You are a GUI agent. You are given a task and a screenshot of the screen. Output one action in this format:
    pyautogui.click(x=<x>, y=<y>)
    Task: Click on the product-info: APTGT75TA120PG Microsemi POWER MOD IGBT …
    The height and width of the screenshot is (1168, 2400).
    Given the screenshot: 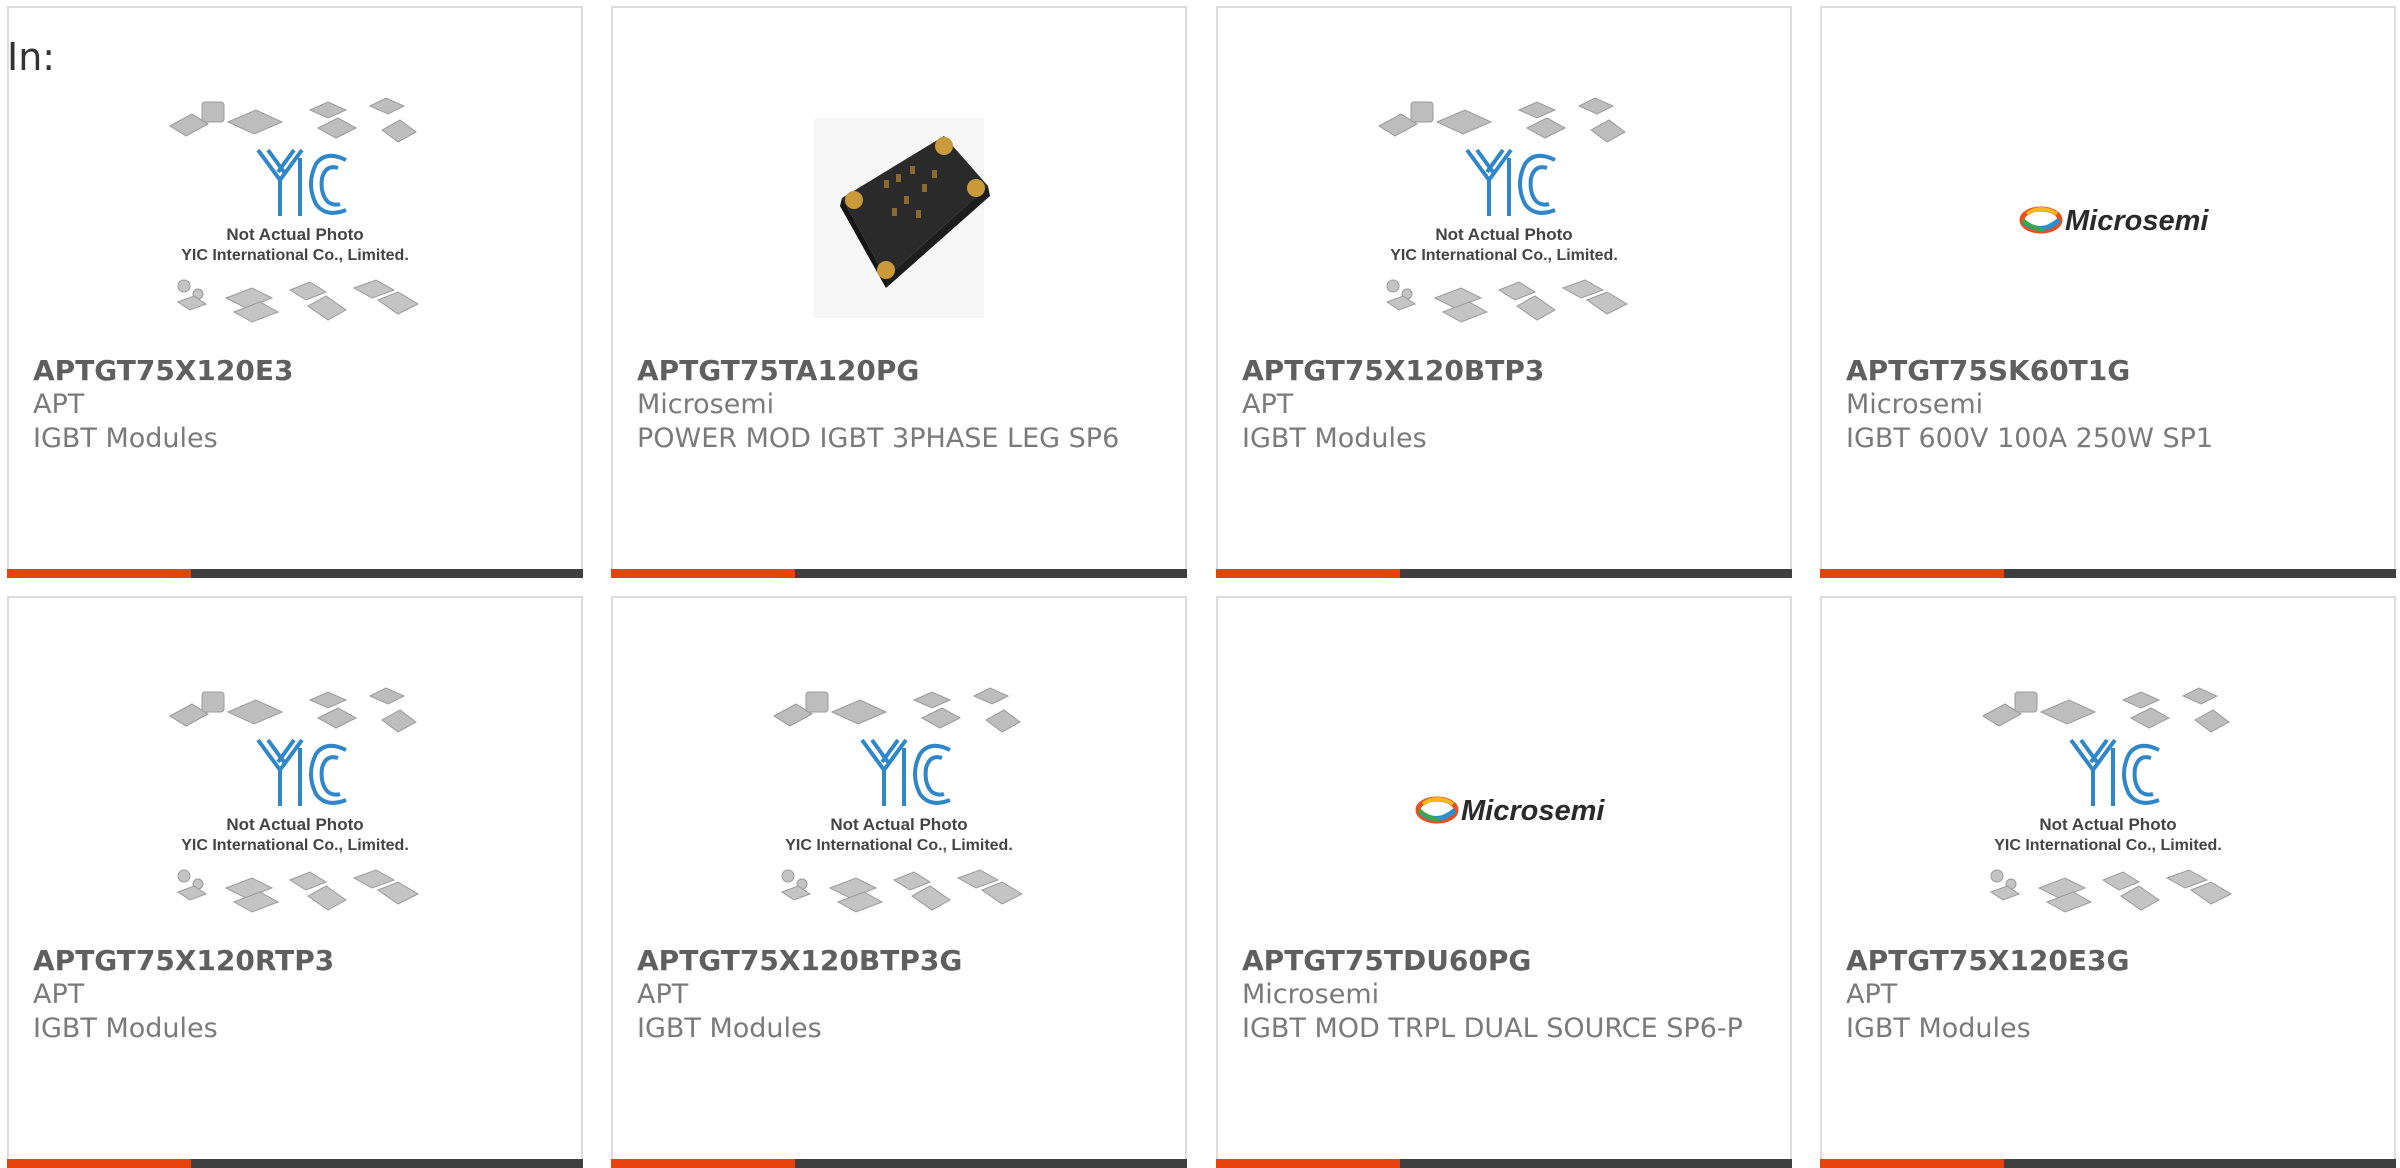 What is the action you would take?
    pyautogui.click(x=899, y=405)
    